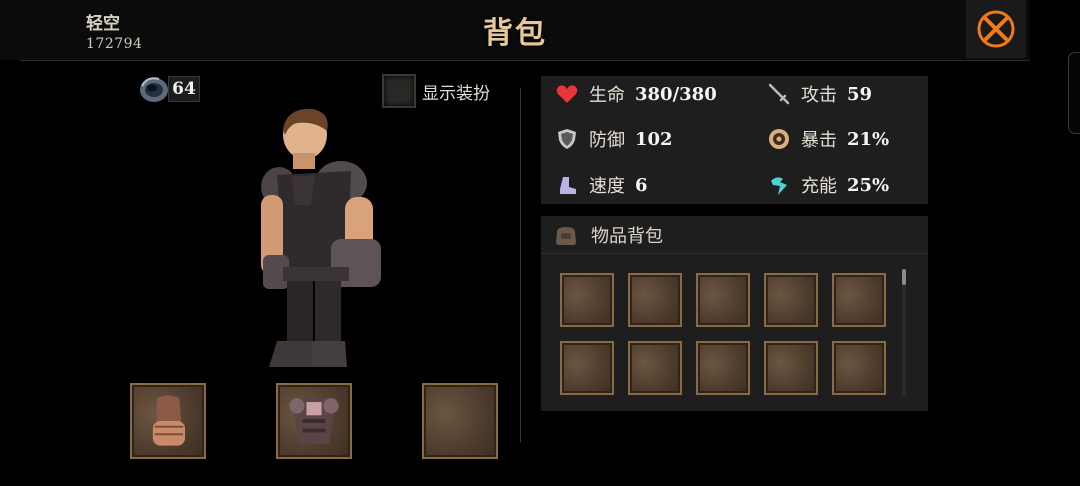 This screenshot has width=1080, height=486. Describe the element at coordinates (154, 89) in the screenshot. I see `ring-currency-icon` at that location.